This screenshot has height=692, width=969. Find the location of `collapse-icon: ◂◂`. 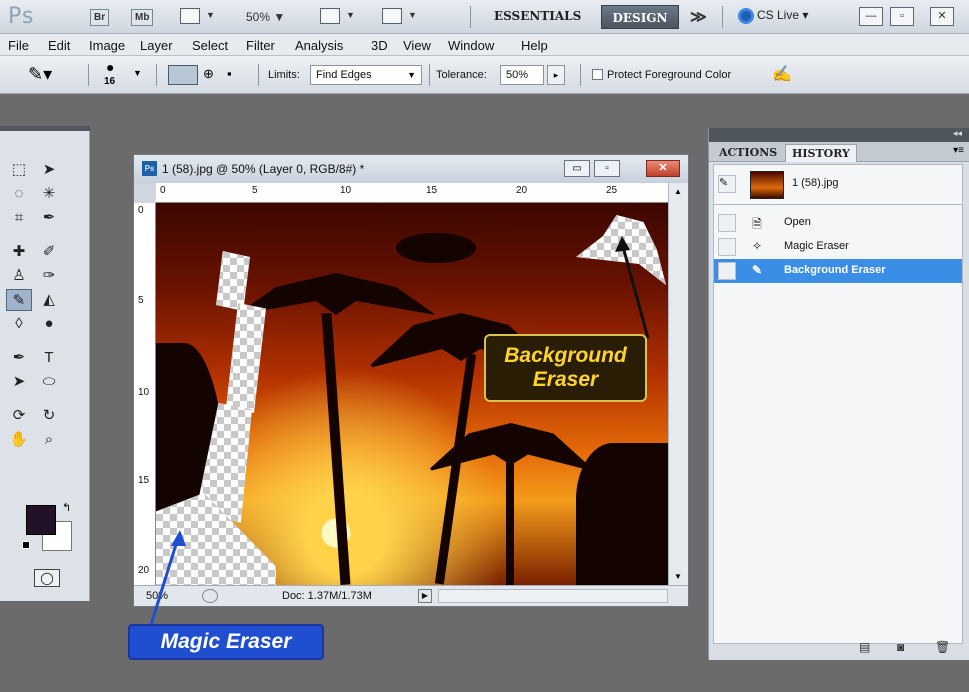

collapse-icon: ◂◂ is located at coordinates (957, 133).